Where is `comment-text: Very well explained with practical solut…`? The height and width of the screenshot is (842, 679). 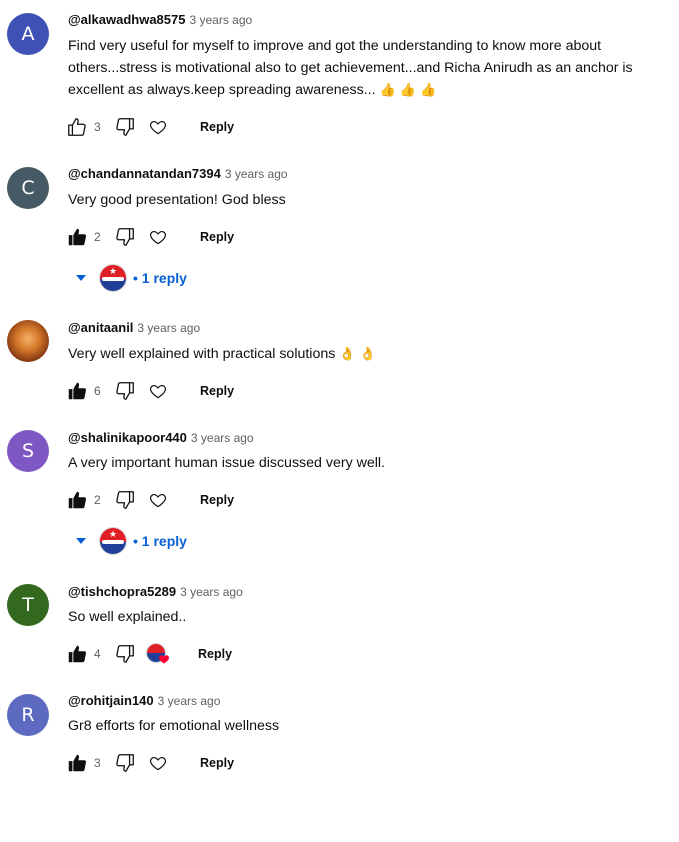
comment-text: Very well explained with practical solut… is located at coordinates (370, 354).